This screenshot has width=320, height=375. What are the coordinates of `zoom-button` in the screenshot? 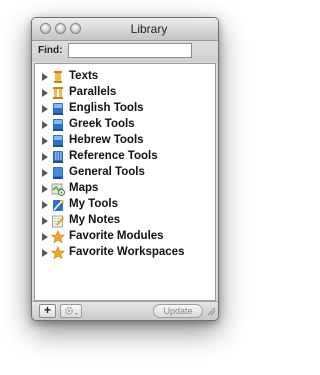 It's located at (75, 28).